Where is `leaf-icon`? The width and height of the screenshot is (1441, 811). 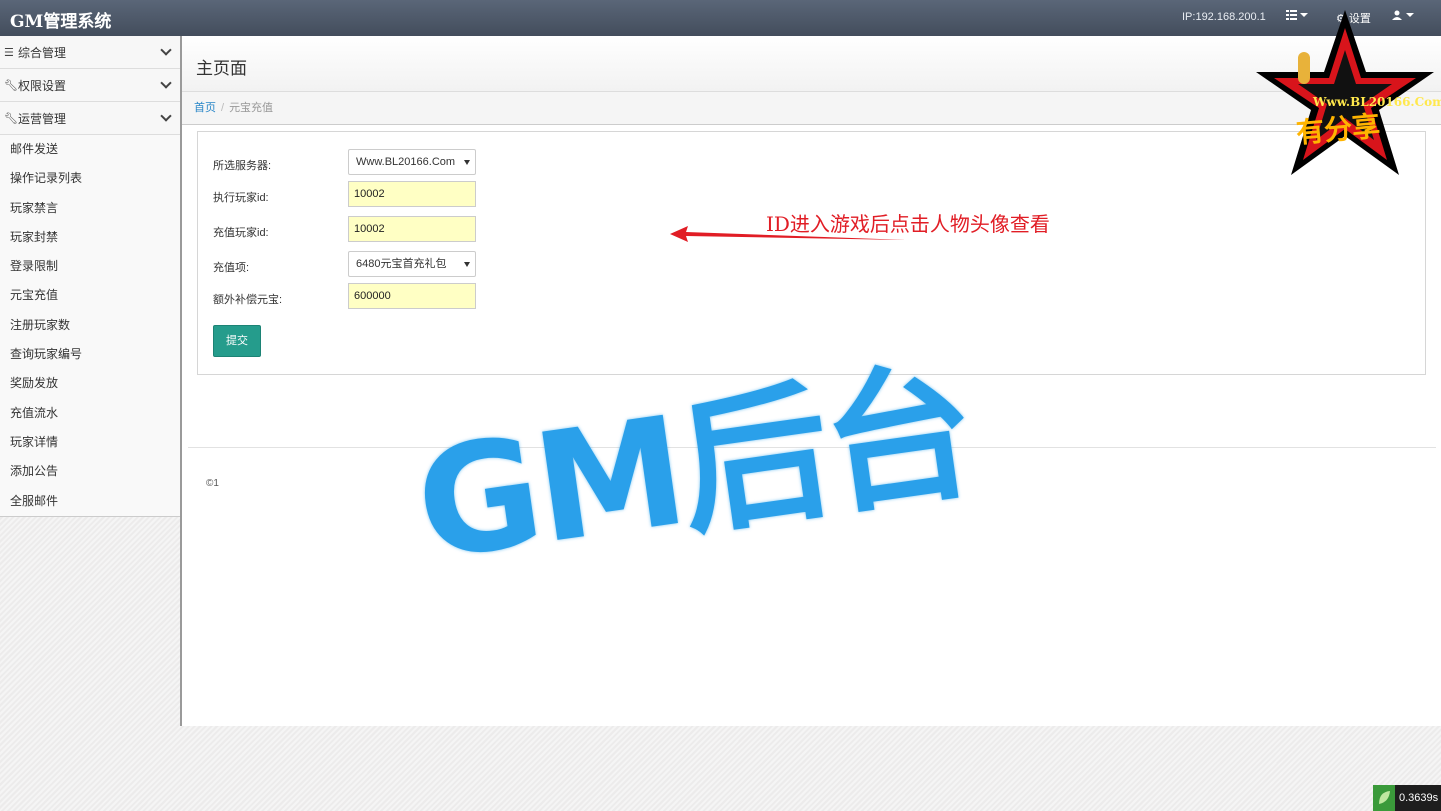
leaf-icon is located at coordinates (1384, 798).